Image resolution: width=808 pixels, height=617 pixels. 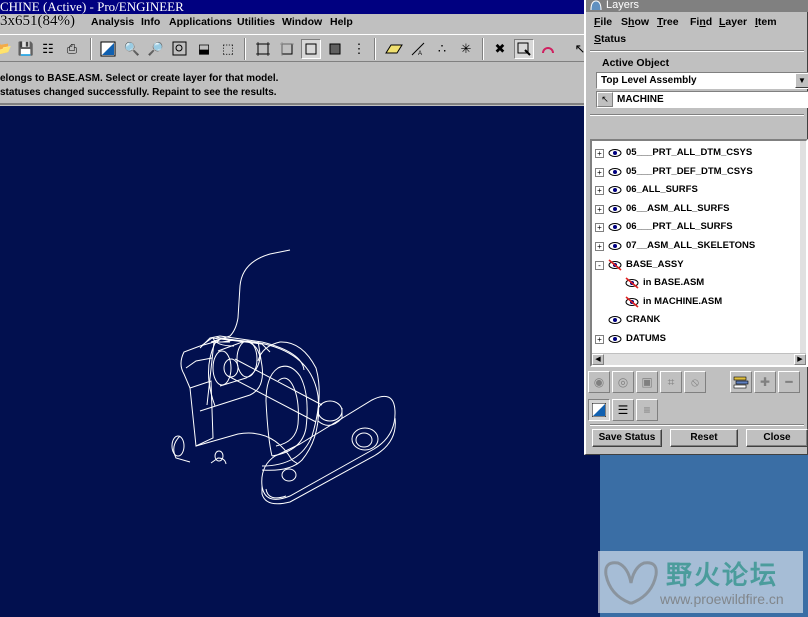 I want to click on menu-utilities: Utilities, so click(x=256, y=22).